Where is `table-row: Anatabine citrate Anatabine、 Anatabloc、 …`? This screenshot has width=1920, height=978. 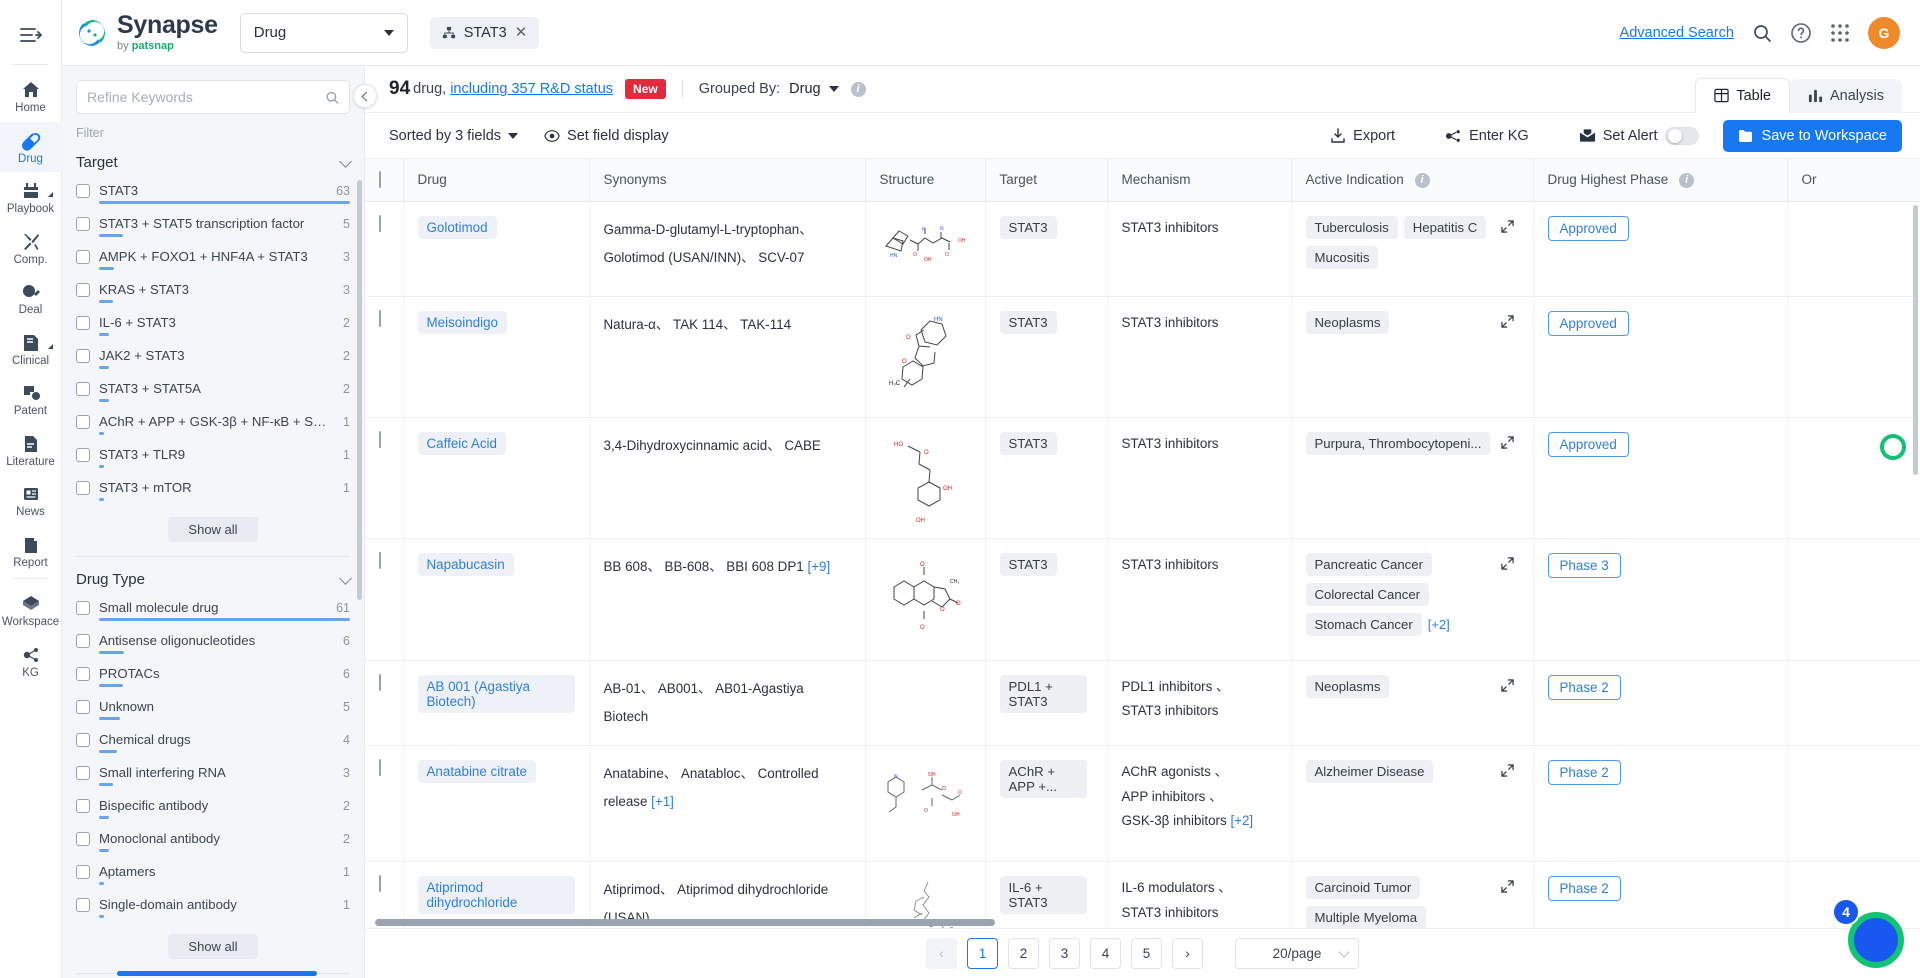 table-row: Anatabine citrate Anatabine、 Anatabloc、 … is located at coordinates (1142, 803).